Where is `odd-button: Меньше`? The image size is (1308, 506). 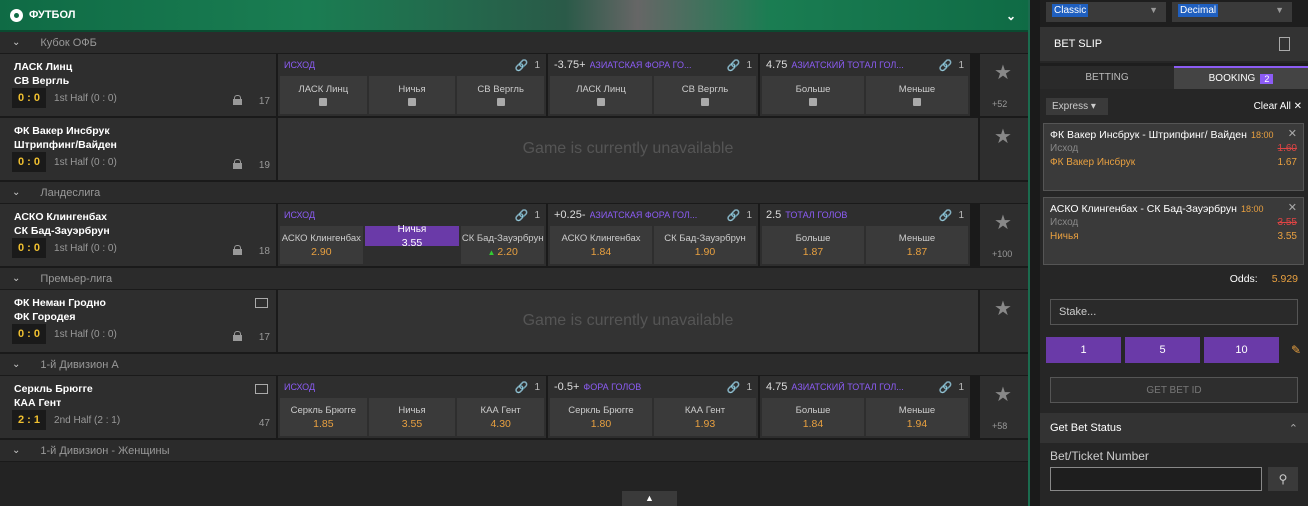
odd-button: Меньше is located at coordinates (917, 95).